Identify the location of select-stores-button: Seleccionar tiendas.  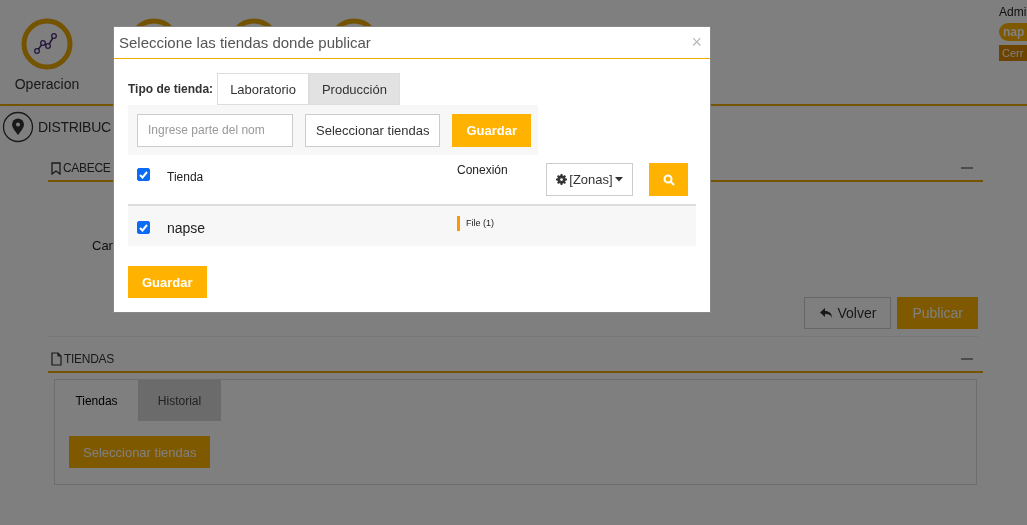
(373, 130).